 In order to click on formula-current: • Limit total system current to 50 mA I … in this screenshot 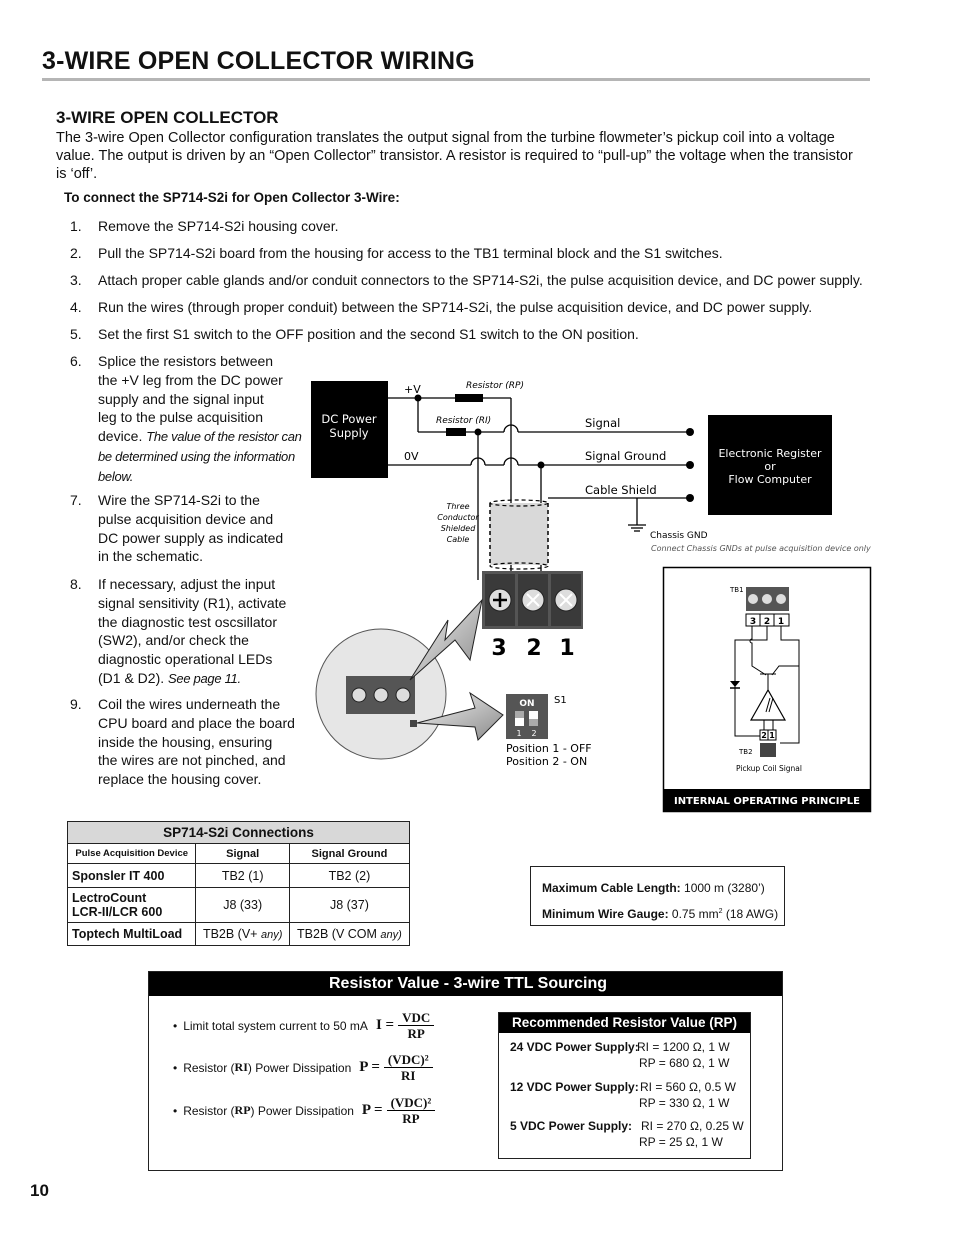, I will do `click(304, 1025)`.